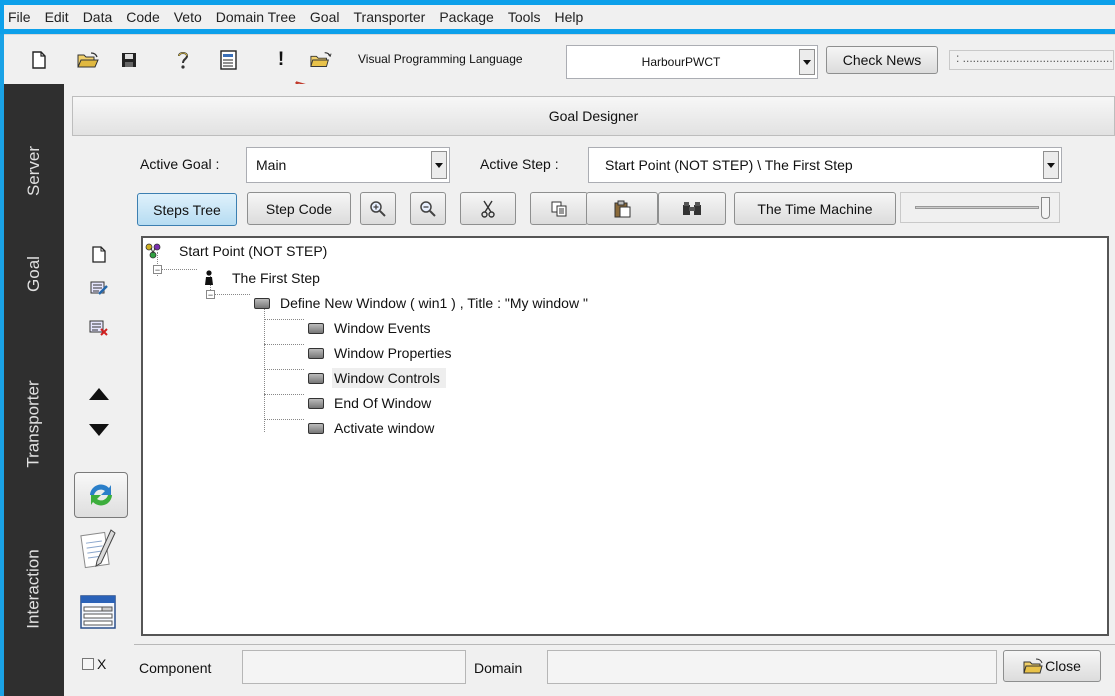  What do you see at coordinates (371, 428) in the screenshot?
I see `tree-item-activate-window: Activate window` at bounding box center [371, 428].